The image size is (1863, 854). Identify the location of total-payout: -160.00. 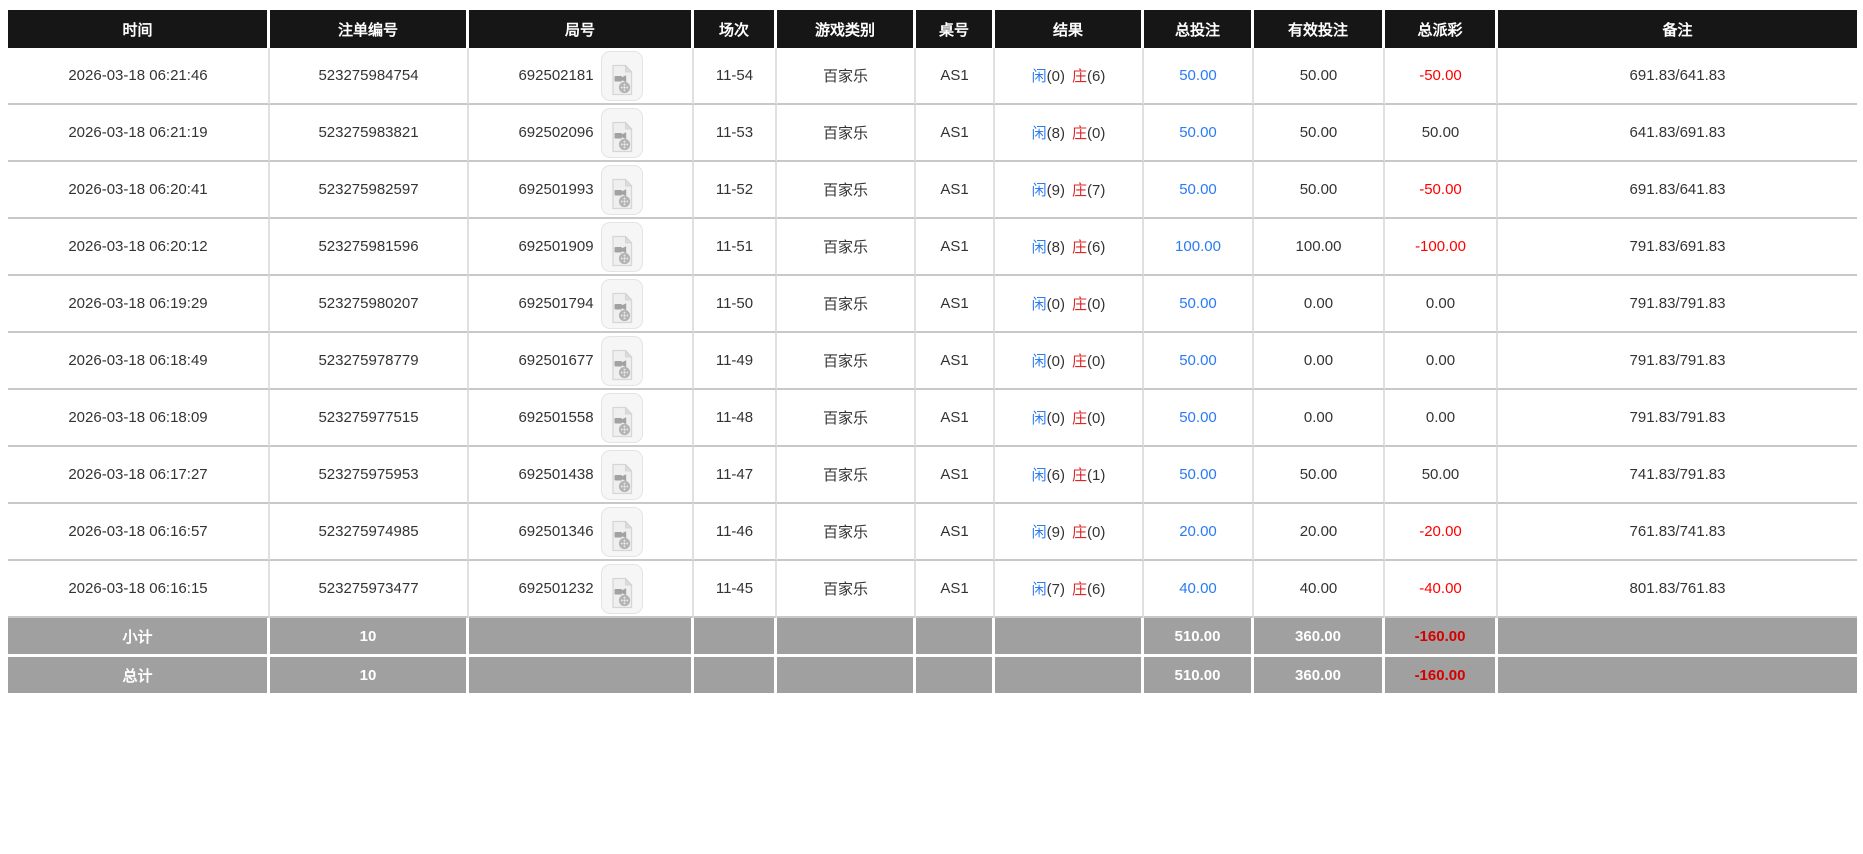
(1441, 676).